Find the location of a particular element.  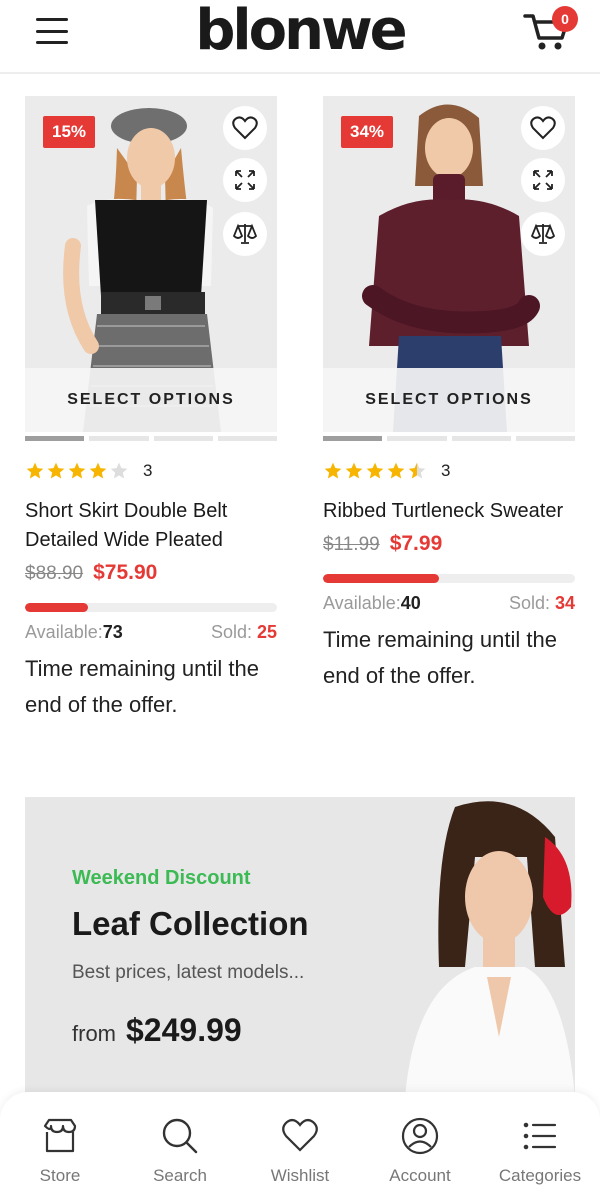

nav-search: Search is located at coordinates (180, 1146).